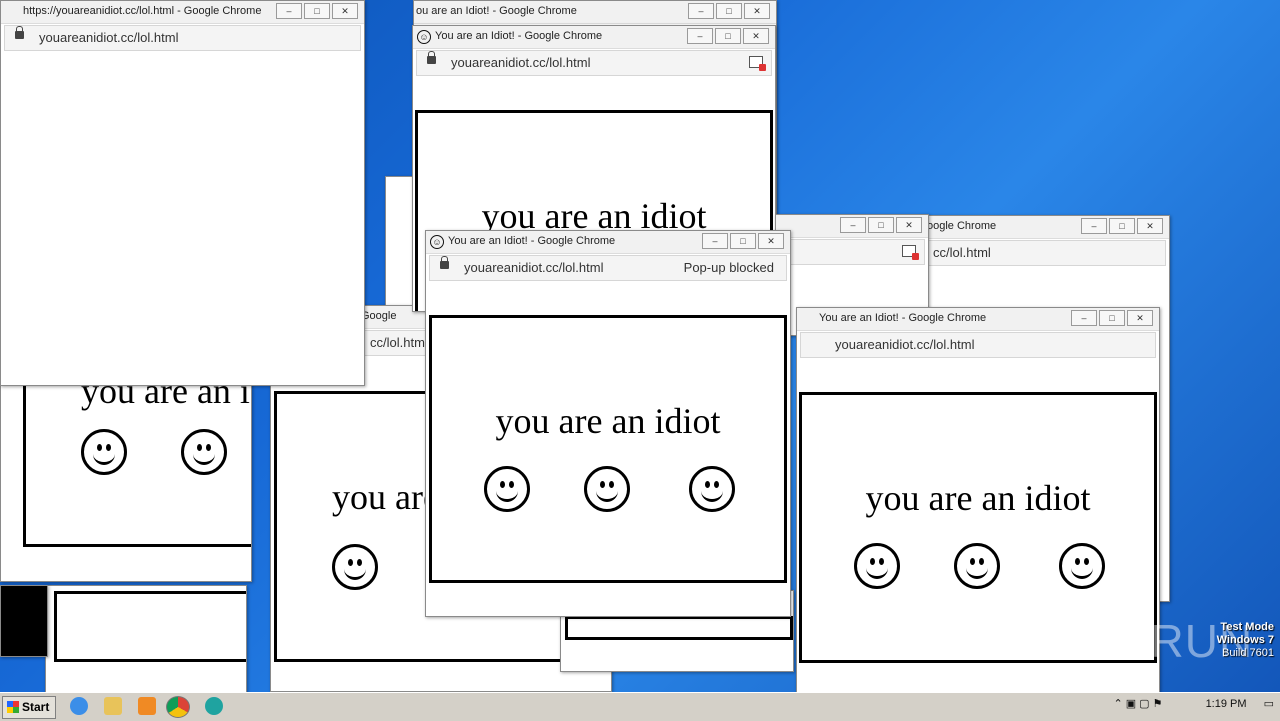  Describe the element at coordinates (1247, 627) in the screenshot. I see `watermark-line: Test Mode` at that location.